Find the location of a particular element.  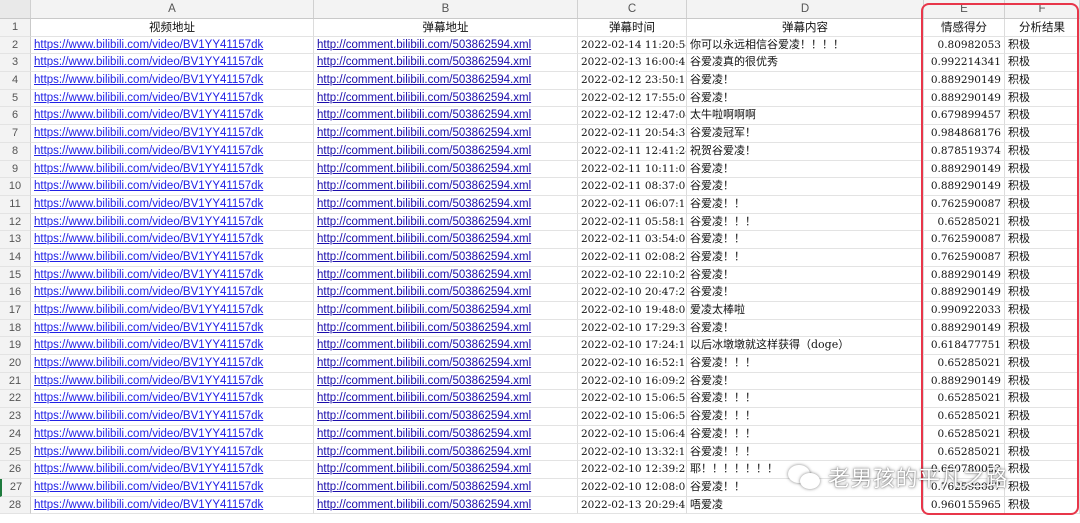

cell-header-analysis-result: 分析结果 is located at coordinates (1042, 28).